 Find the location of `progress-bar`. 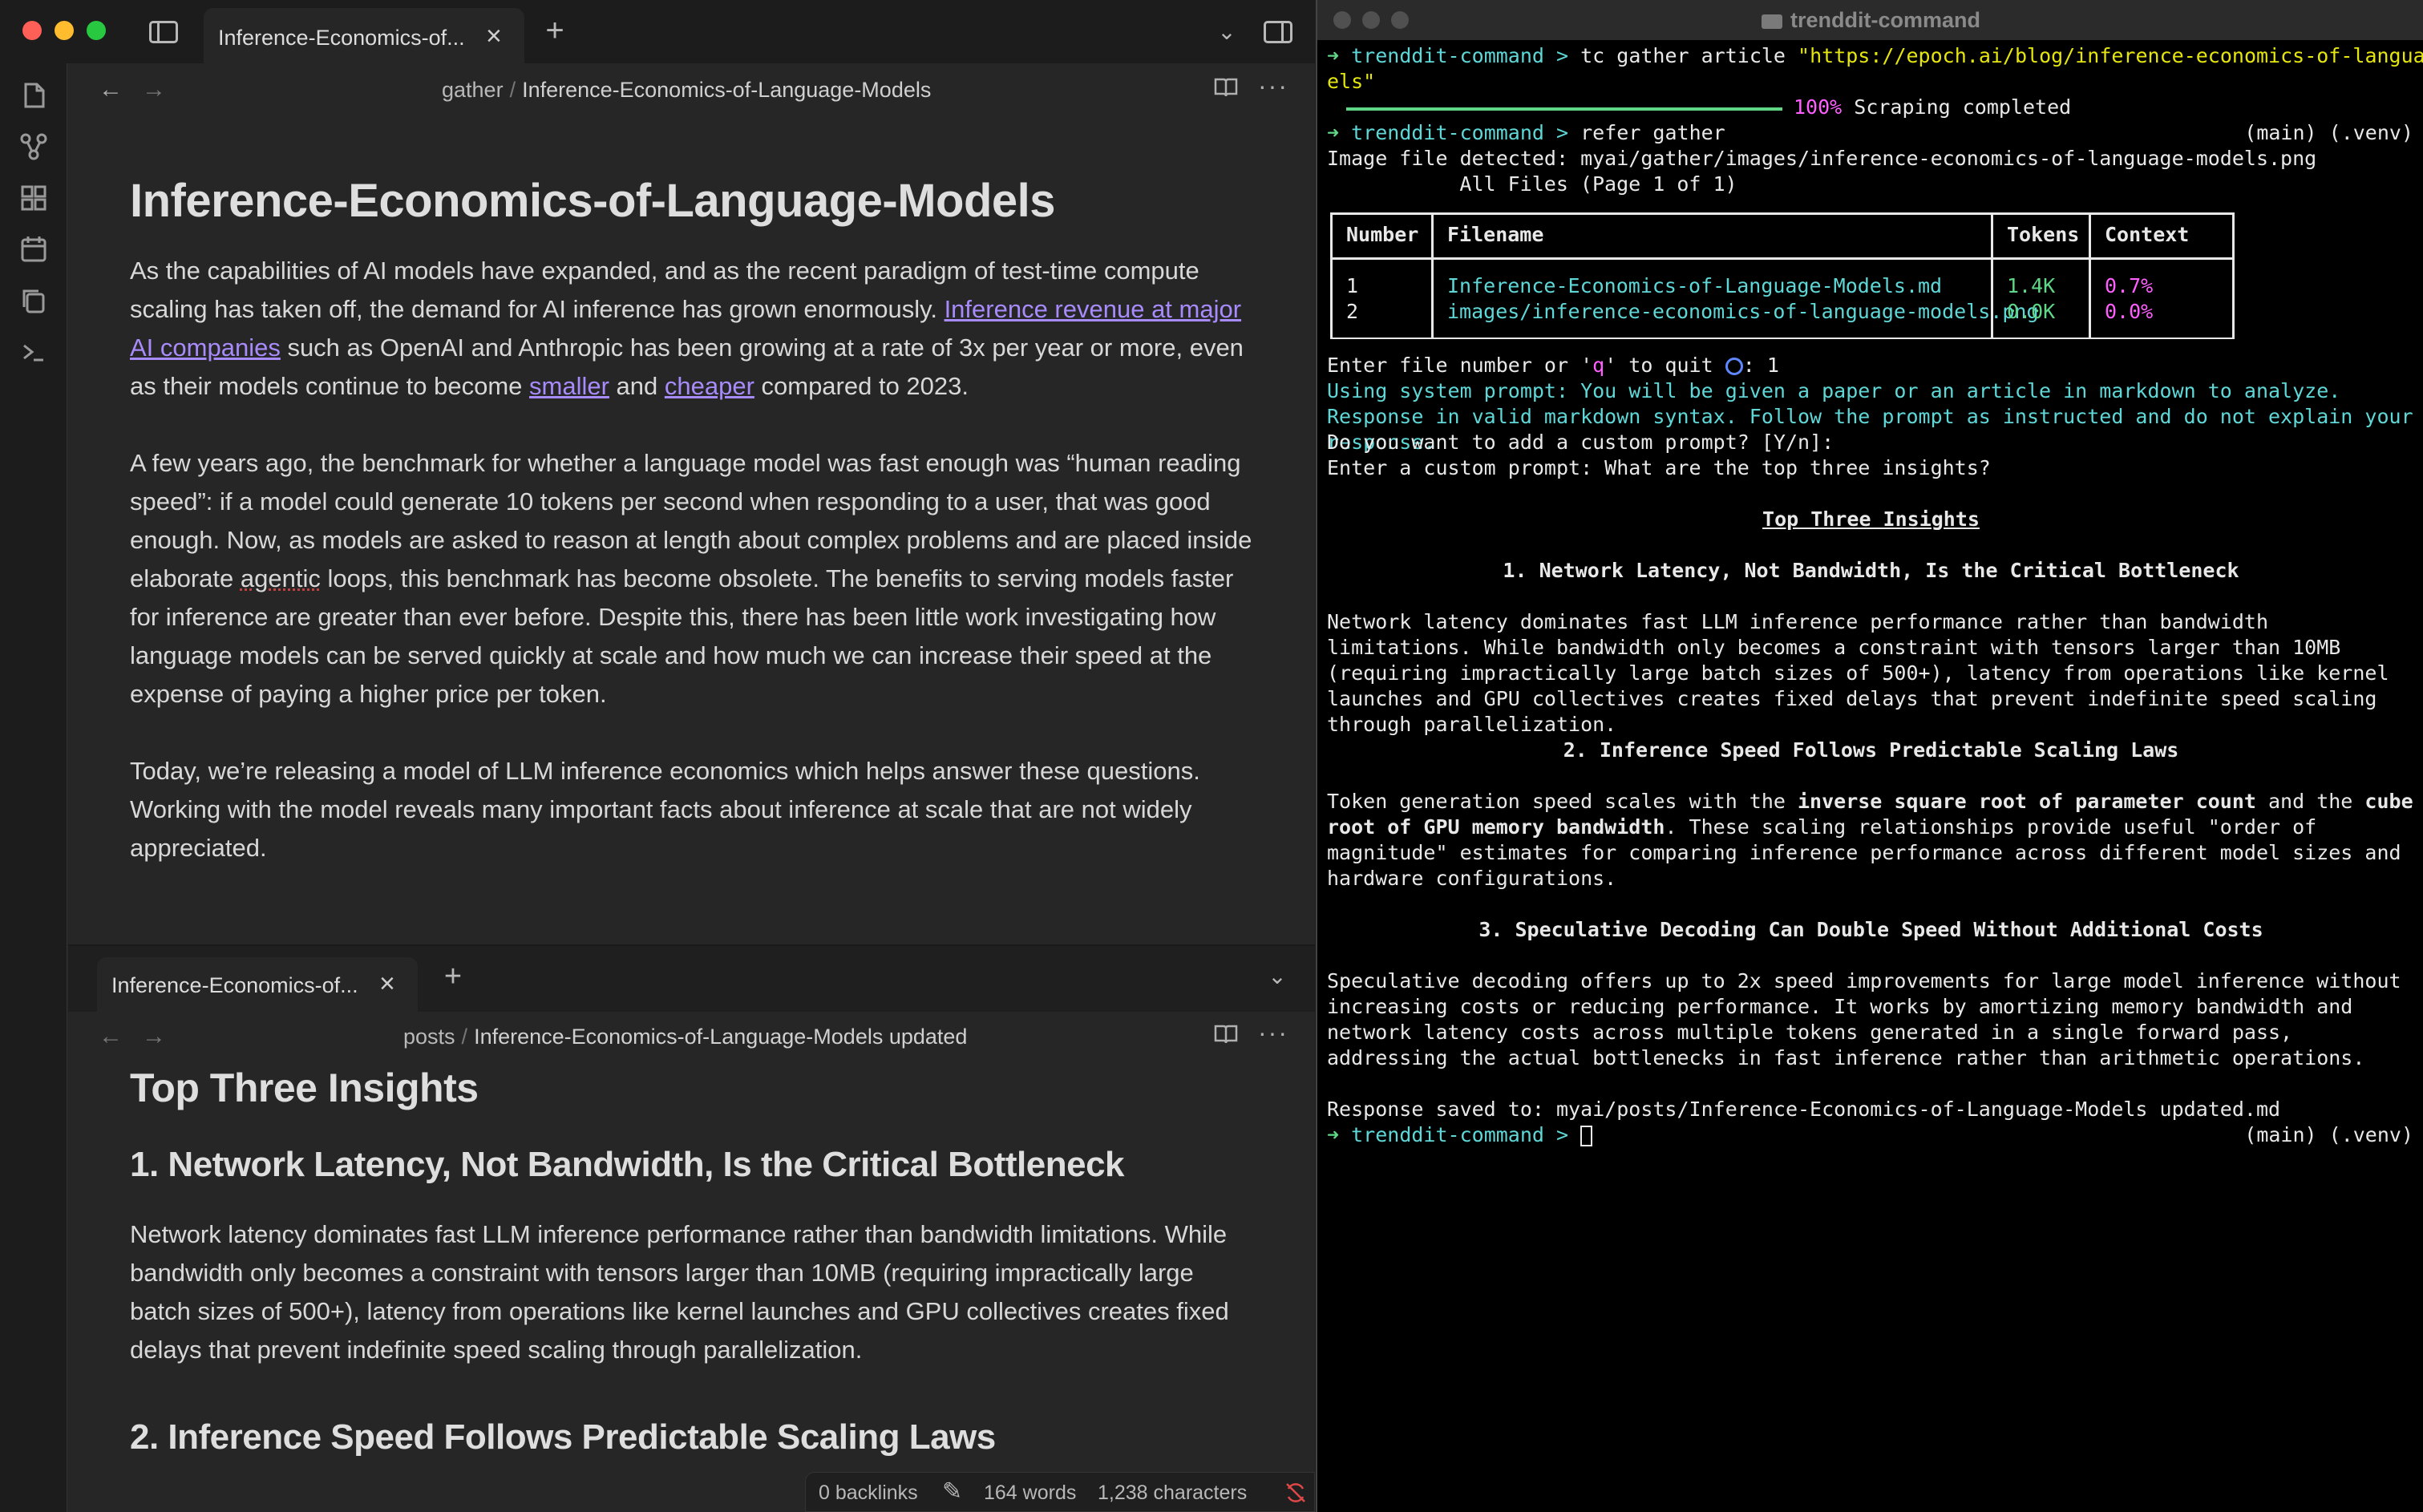

progress-bar is located at coordinates (1564, 109).